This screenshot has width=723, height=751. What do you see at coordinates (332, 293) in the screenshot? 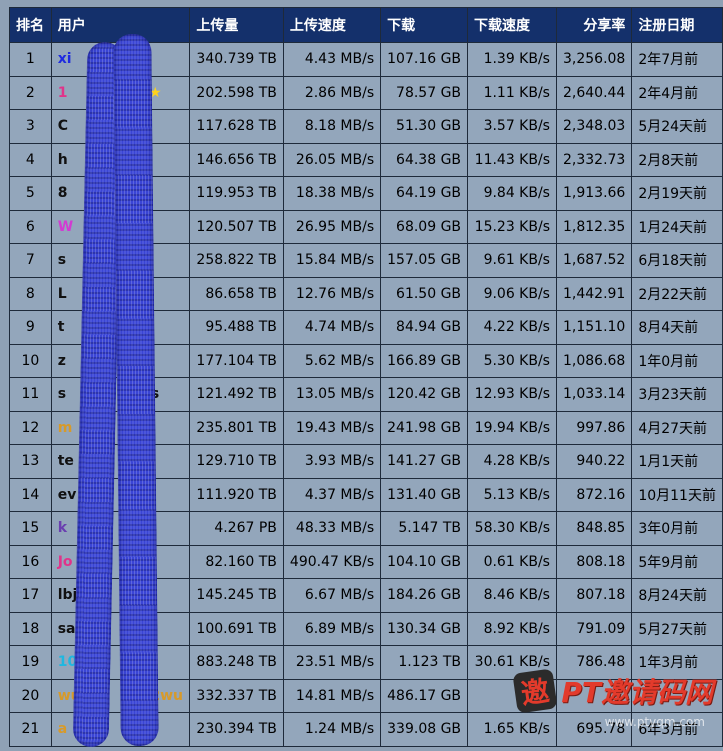
I see `up-speed-cell: 12.76 MB/s` at bounding box center [332, 293].